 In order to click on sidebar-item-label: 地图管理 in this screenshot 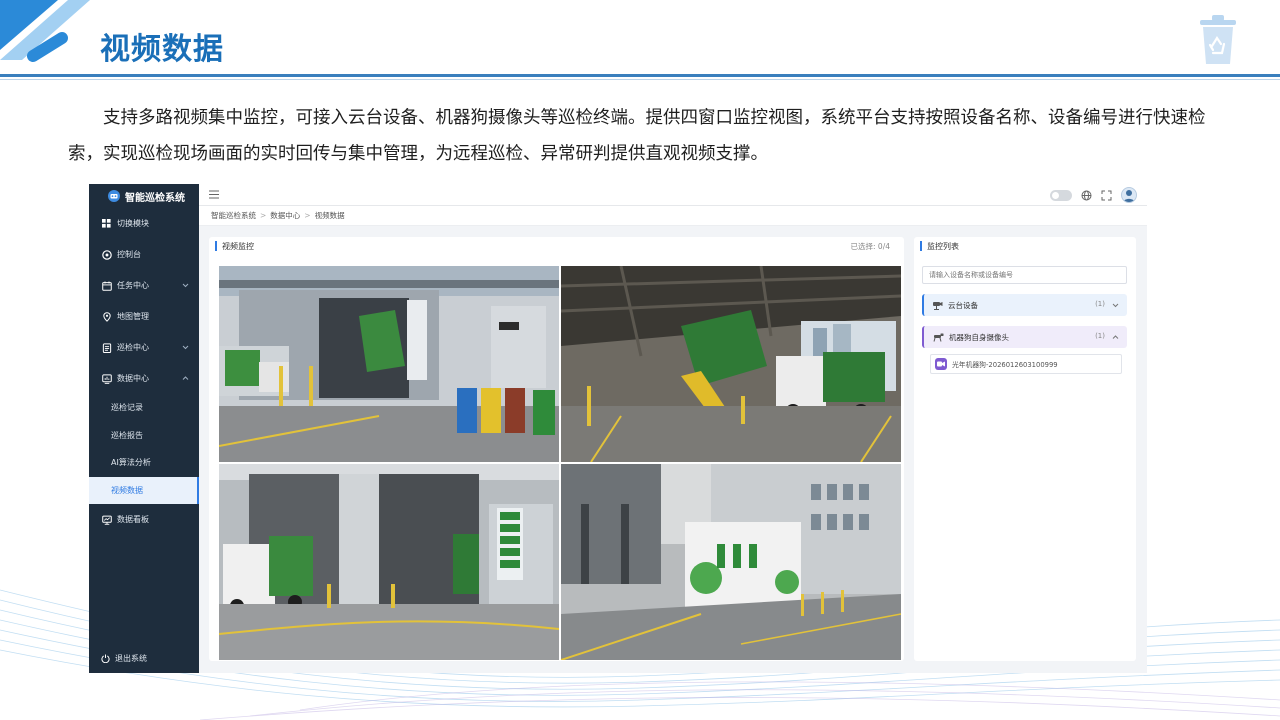, I will do `click(133, 316)`.